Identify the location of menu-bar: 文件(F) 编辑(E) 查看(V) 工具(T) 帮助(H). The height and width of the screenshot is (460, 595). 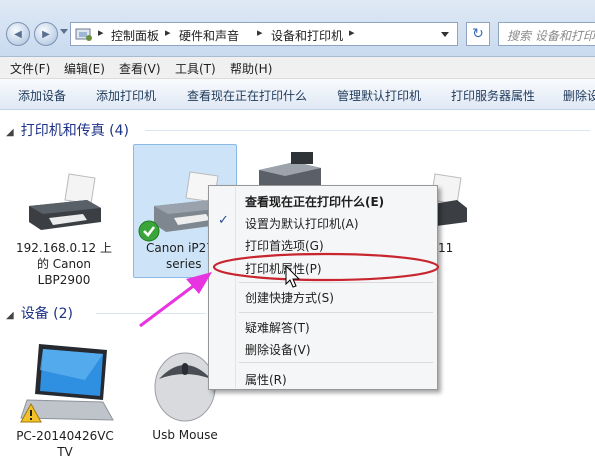
(297, 68).